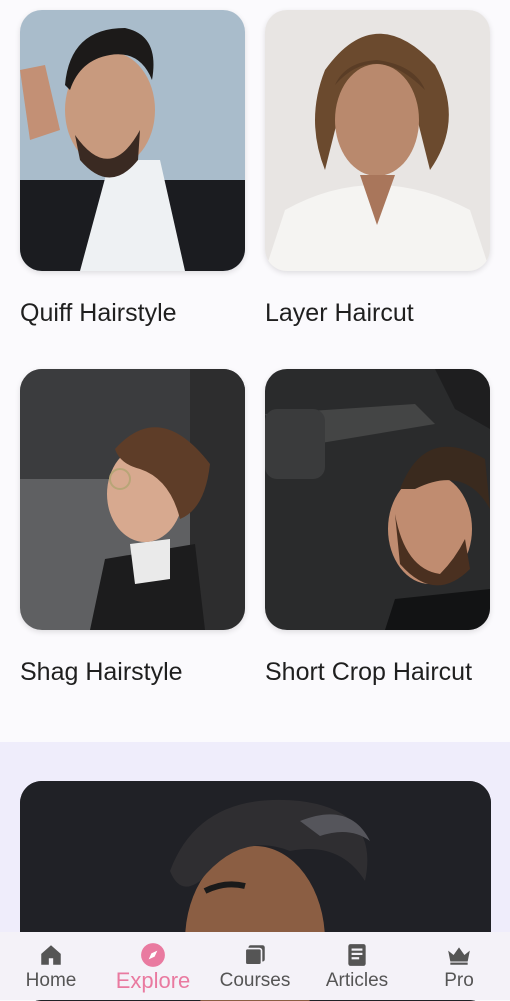  I want to click on compass-icon, so click(153, 955).